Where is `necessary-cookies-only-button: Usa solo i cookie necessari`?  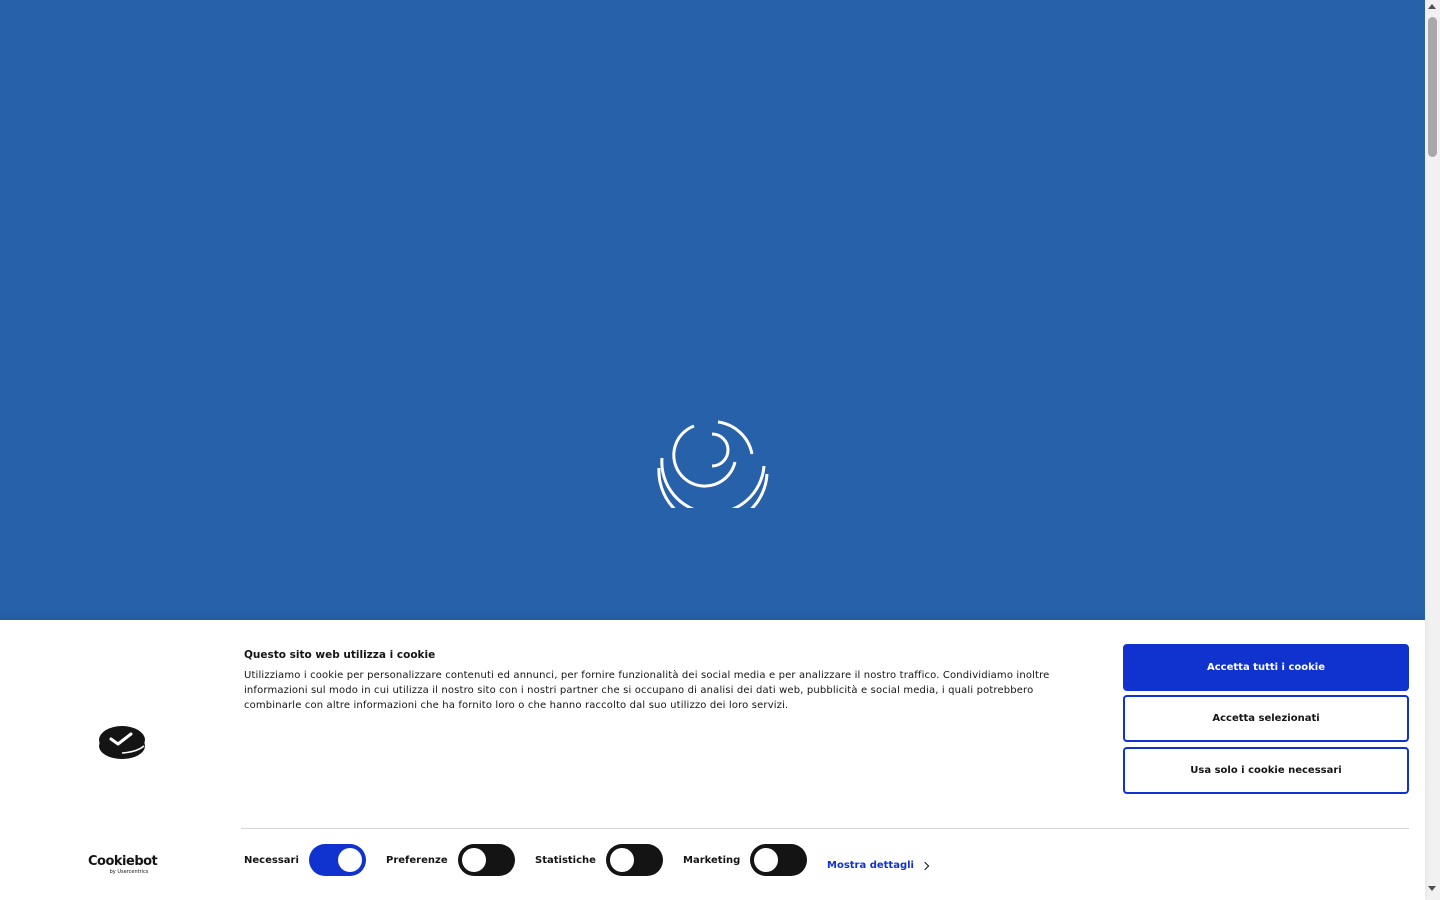 necessary-cookies-only-button: Usa solo i cookie necessari is located at coordinates (1266, 770).